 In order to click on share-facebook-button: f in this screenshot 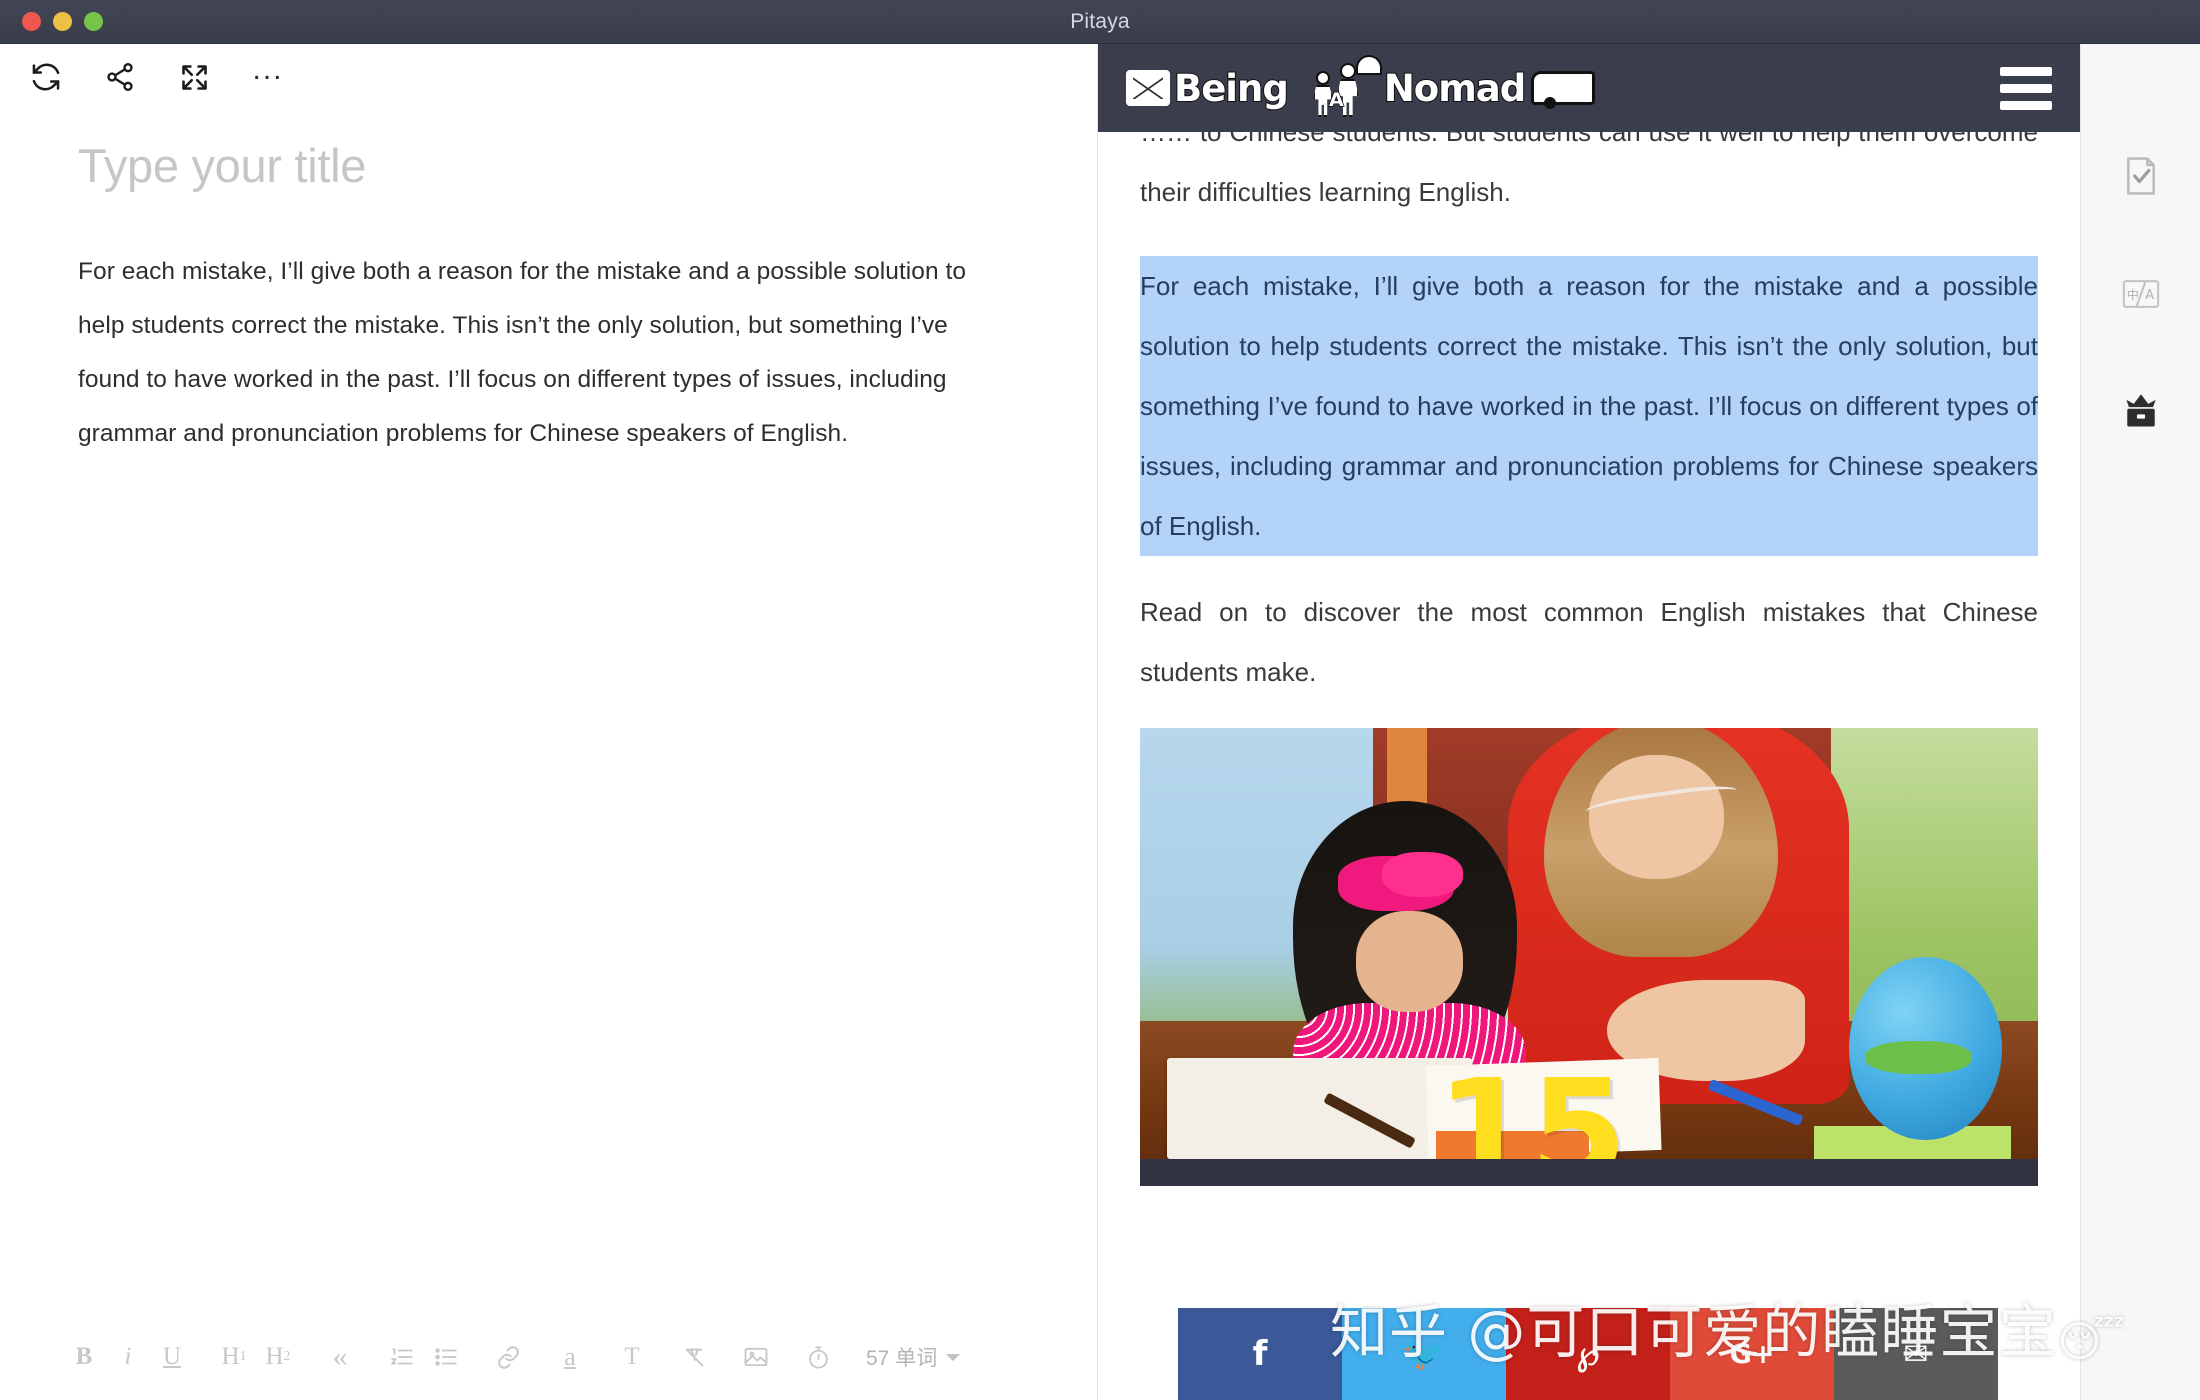, I will do `click(1260, 1354)`.